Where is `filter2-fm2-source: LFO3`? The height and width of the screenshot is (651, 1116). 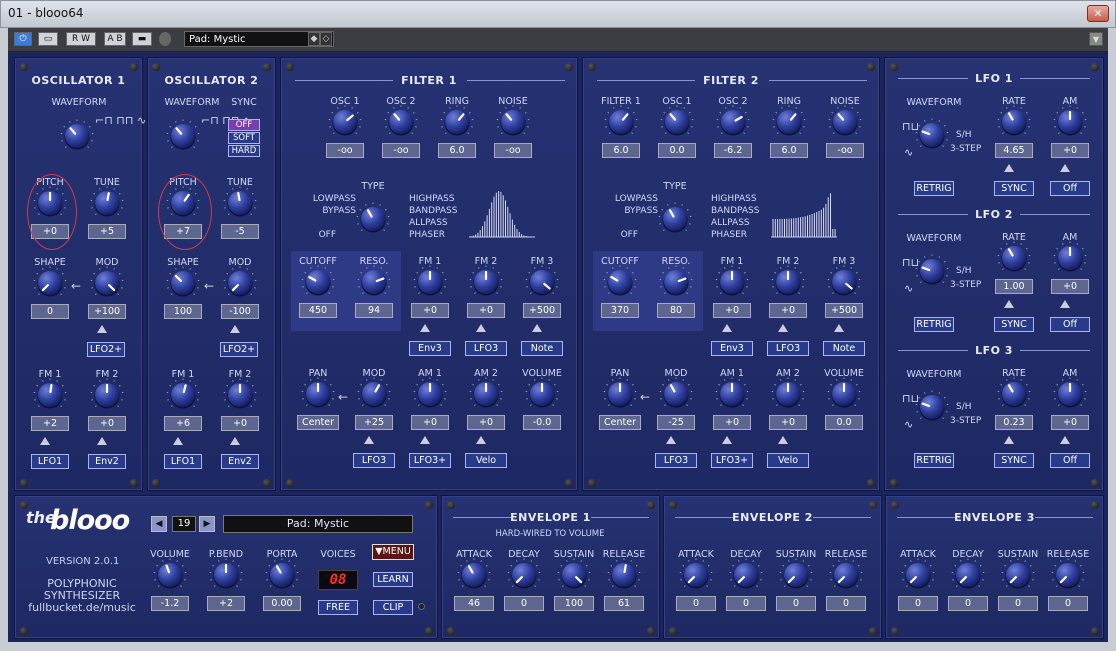
filter2-fm2-source: LFO3 is located at coordinates (788, 348).